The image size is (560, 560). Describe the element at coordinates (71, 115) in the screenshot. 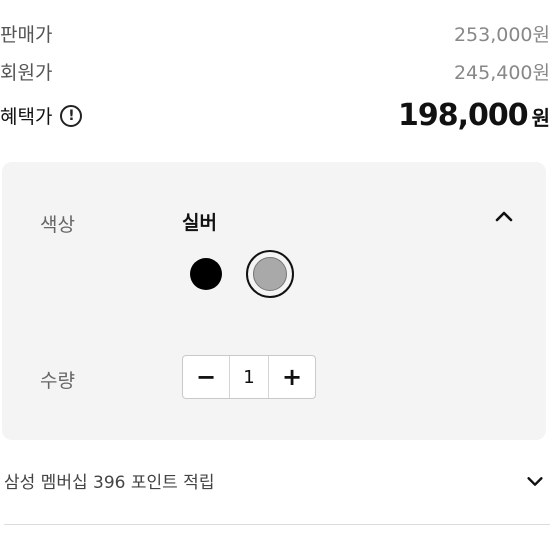

I see `info-icon: !` at that location.